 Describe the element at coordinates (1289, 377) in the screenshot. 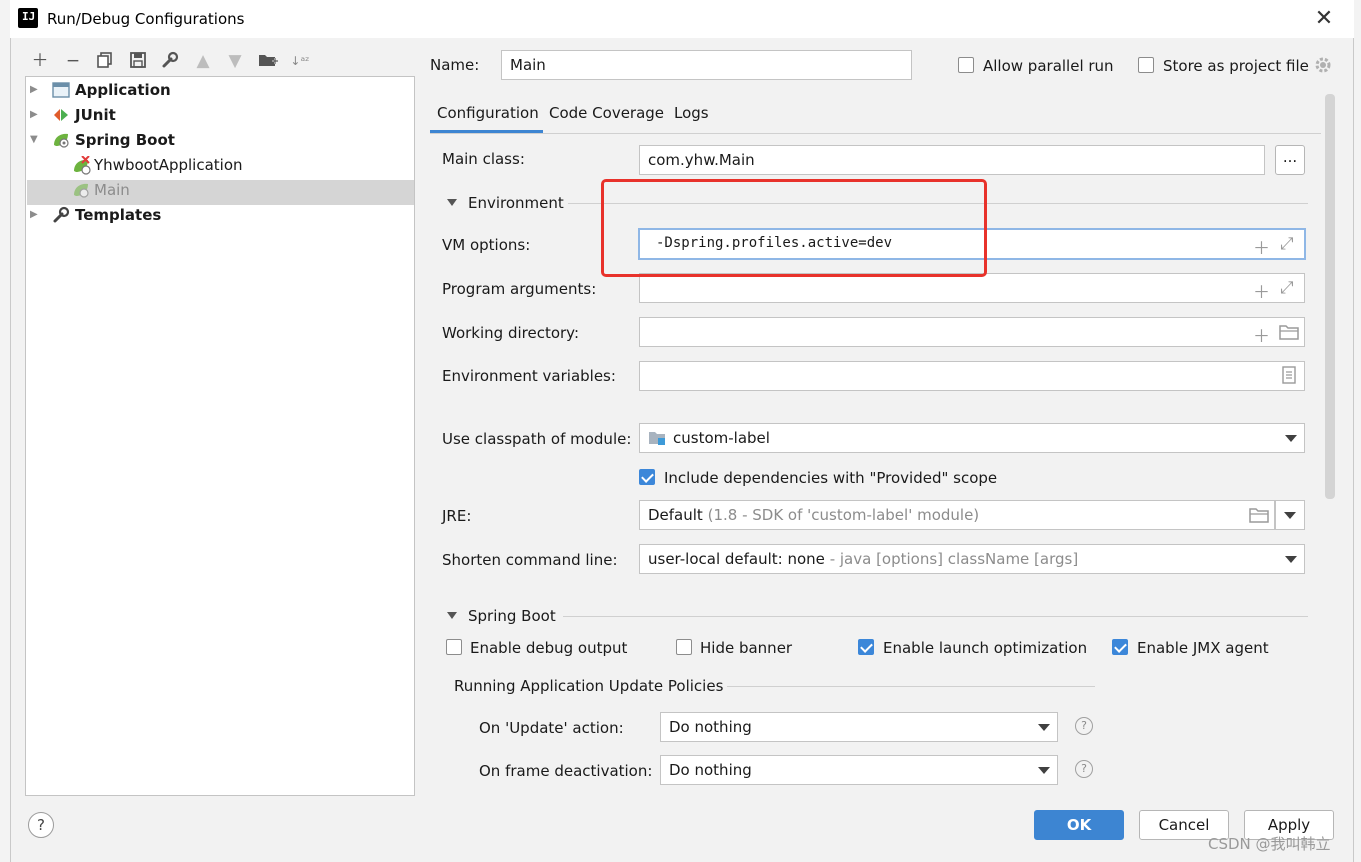

I see `document-edit-icon` at that location.